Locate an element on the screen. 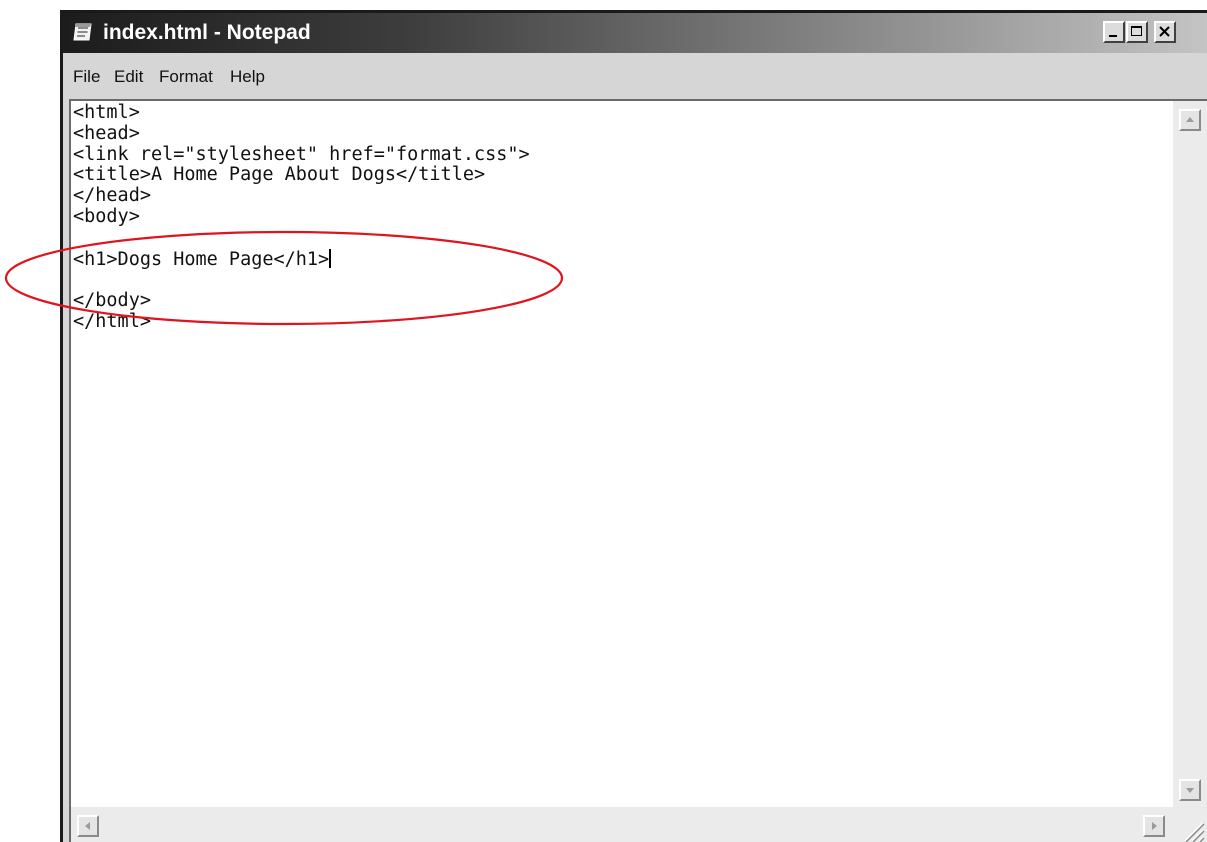  text-caret is located at coordinates (330, 258).